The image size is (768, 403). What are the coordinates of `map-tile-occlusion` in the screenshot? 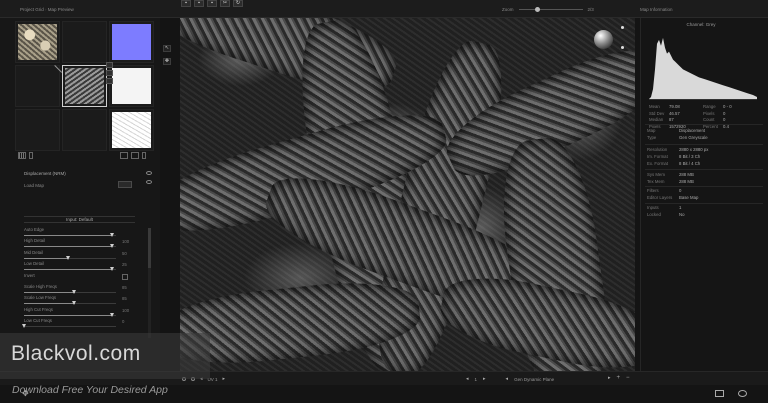 It's located at (131, 130).